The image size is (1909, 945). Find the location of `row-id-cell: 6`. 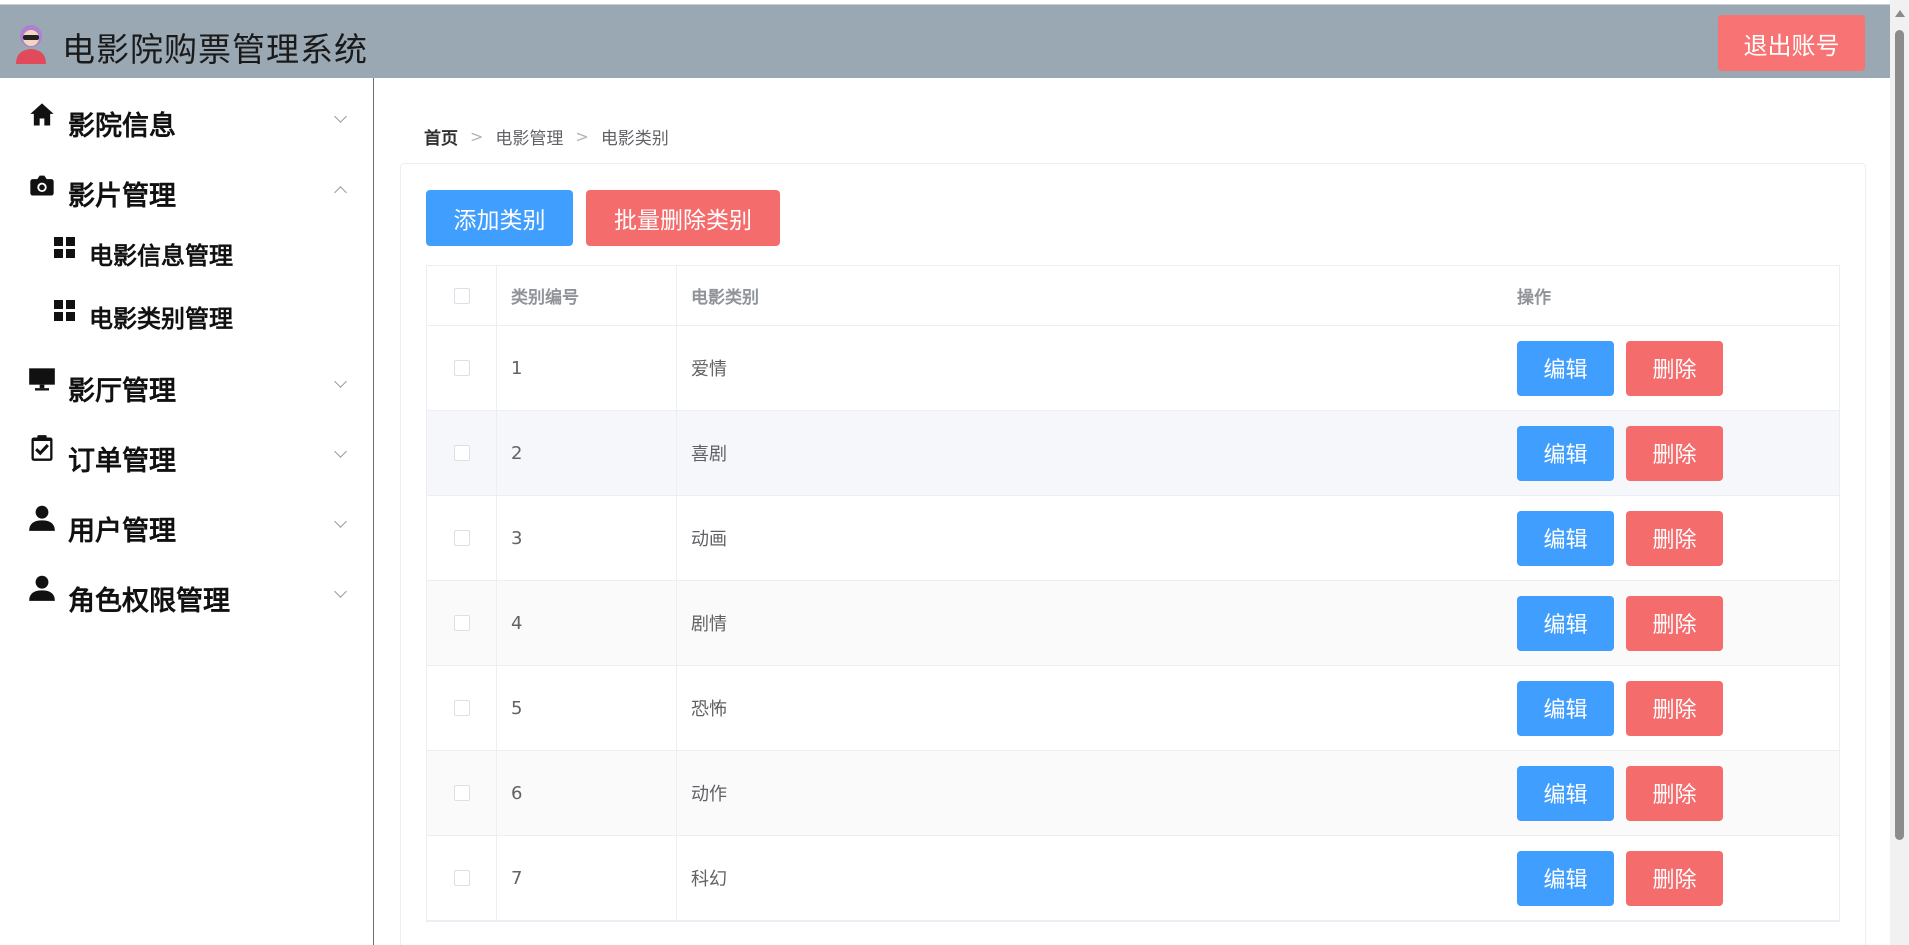

row-id-cell: 6 is located at coordinates (587, 793).